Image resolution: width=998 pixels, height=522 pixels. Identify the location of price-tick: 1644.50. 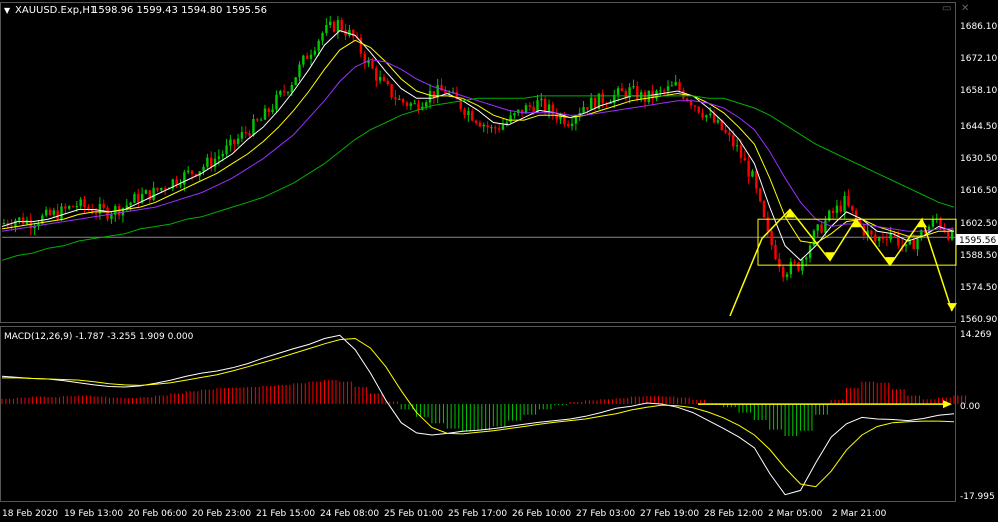
(978, 127).